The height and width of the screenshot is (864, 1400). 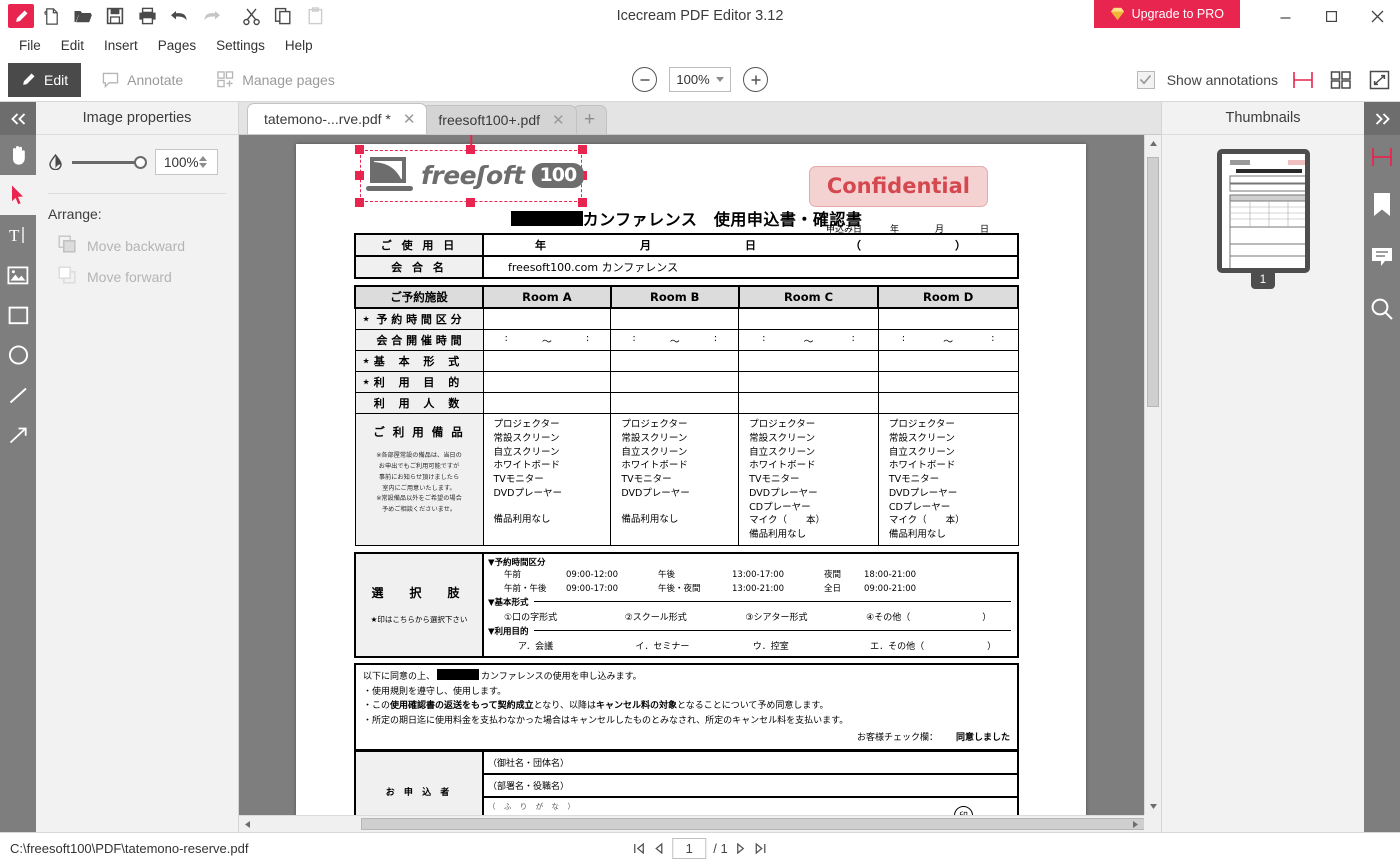 What do you see at coordinates (18, 435) in the screenshot?
I see `arrow-tool-icon` at bounding box center [18, 435].